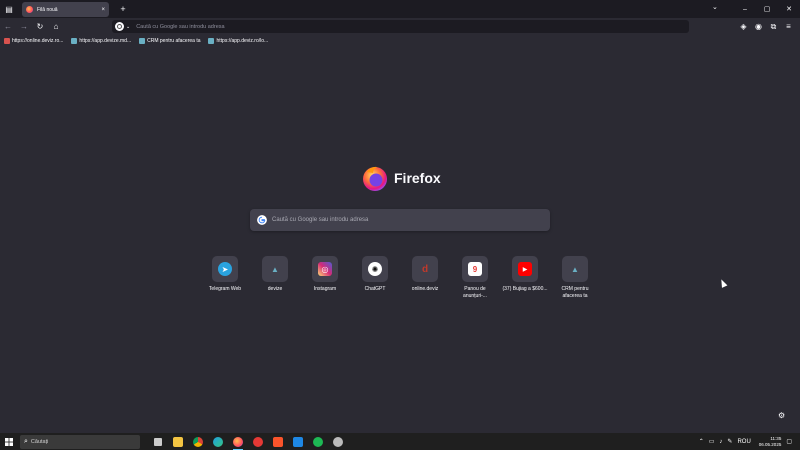 Image resolution: width=800 pixels, height=450 pixels. What do you see at coordinates (298, 441) in the screenshot?
I see `app-icon` at bounding box center [298, 441].